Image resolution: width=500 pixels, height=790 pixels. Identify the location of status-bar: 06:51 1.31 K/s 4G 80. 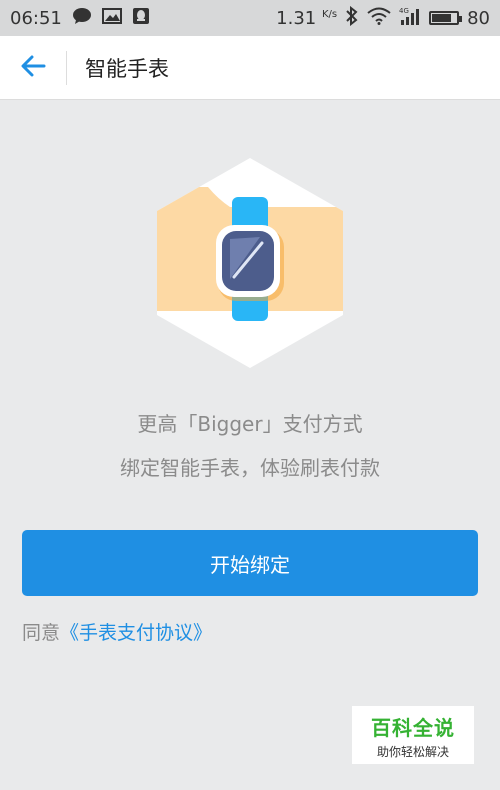
(250, 18).